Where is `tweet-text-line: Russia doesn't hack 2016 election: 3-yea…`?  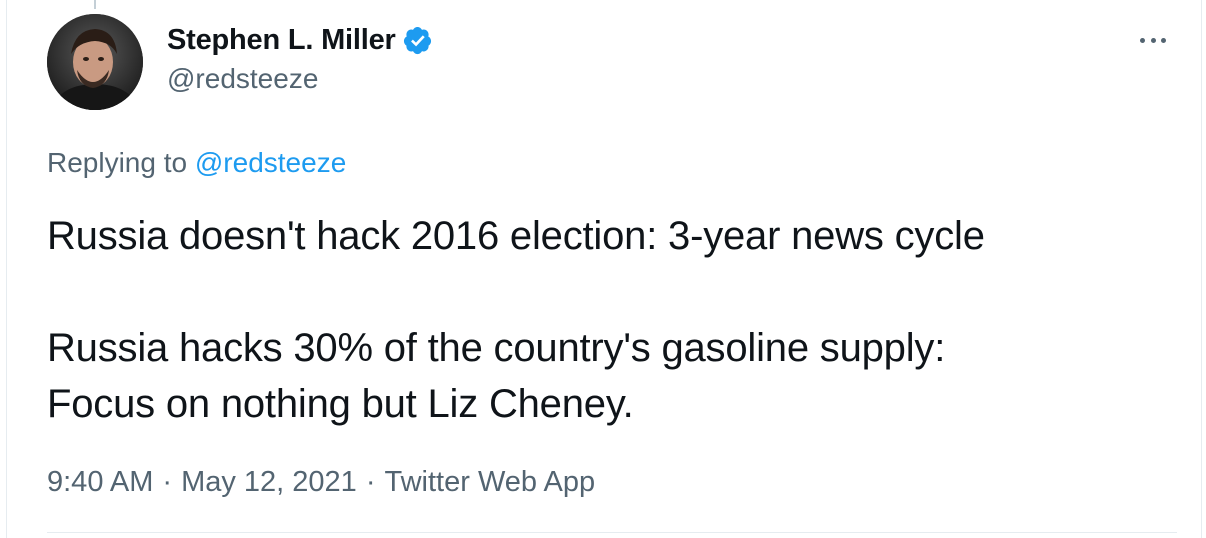
tweet-text-line: Russia doesn't hack 2016 election: 3-yea… is located at coordinates (516, 236).